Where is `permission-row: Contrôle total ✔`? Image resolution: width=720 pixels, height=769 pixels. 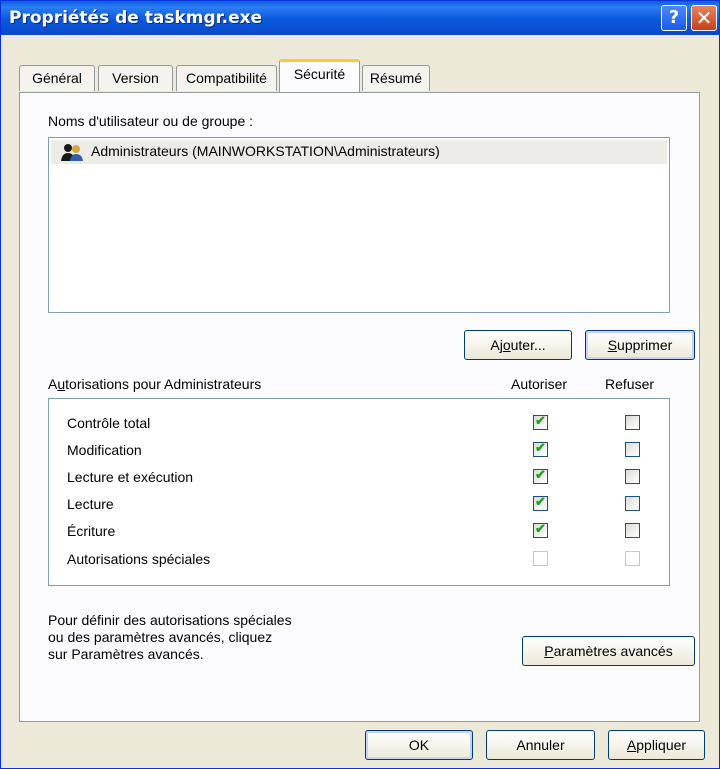
permission-row: Contrôle total ✔ is located at coordinates (359, 424).